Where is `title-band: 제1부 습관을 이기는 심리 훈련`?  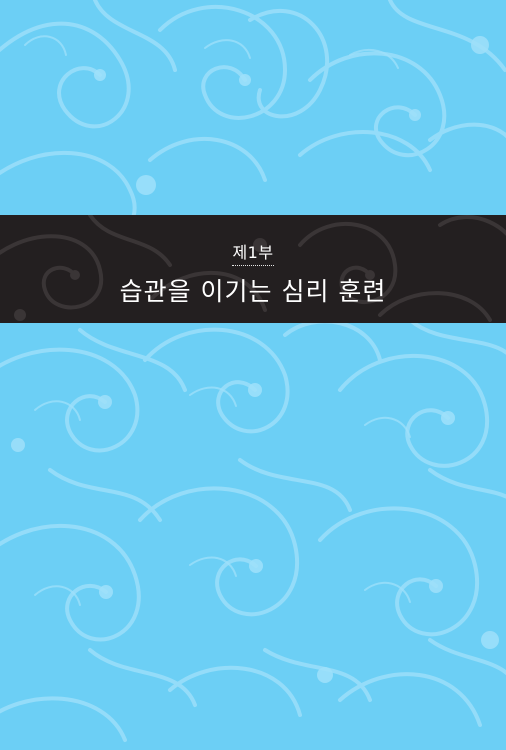 title-band: 제1부 습관을 이기는 심리 훈련 is located at coordinates (253, 269).